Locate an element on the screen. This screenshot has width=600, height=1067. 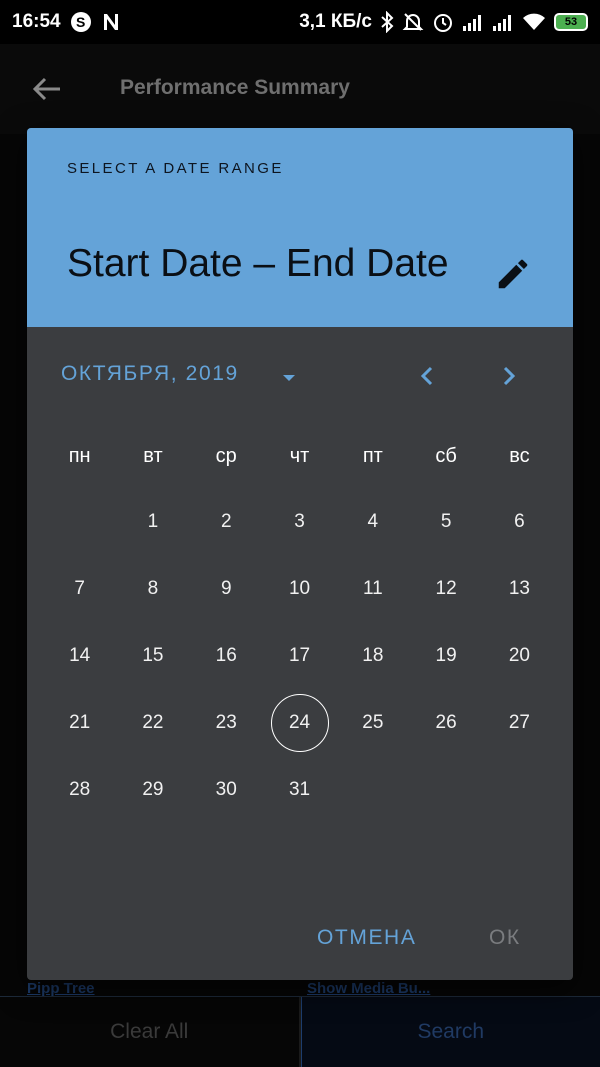
help-text: SELECT A DATE RANGE is located at coordinates (175, 168).